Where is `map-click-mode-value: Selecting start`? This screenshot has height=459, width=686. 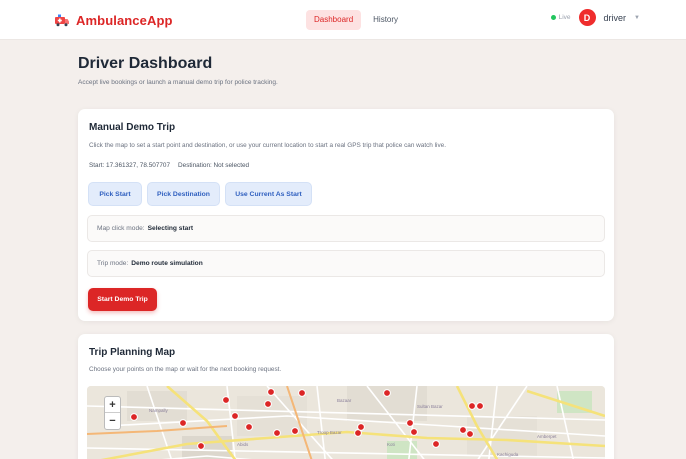 map-click-mode-value: Selecting start is located at coordinates (170, 228).